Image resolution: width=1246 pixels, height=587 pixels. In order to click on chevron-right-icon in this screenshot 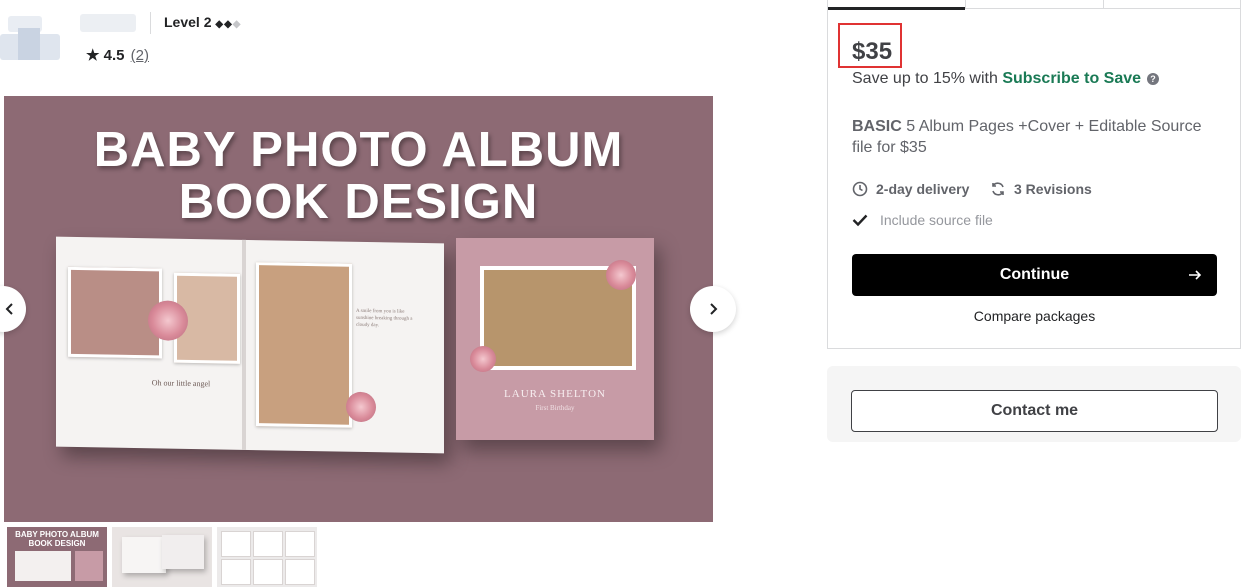, I will do `click(714, 309)`.